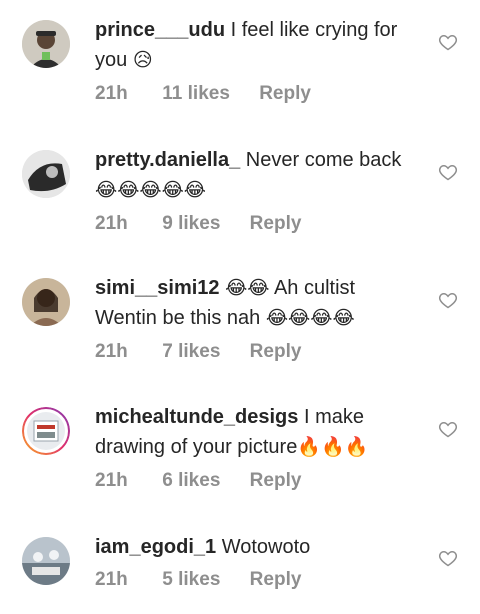  I want to click on emoji-text: 🔥🔥🔥, so click(333, 447).